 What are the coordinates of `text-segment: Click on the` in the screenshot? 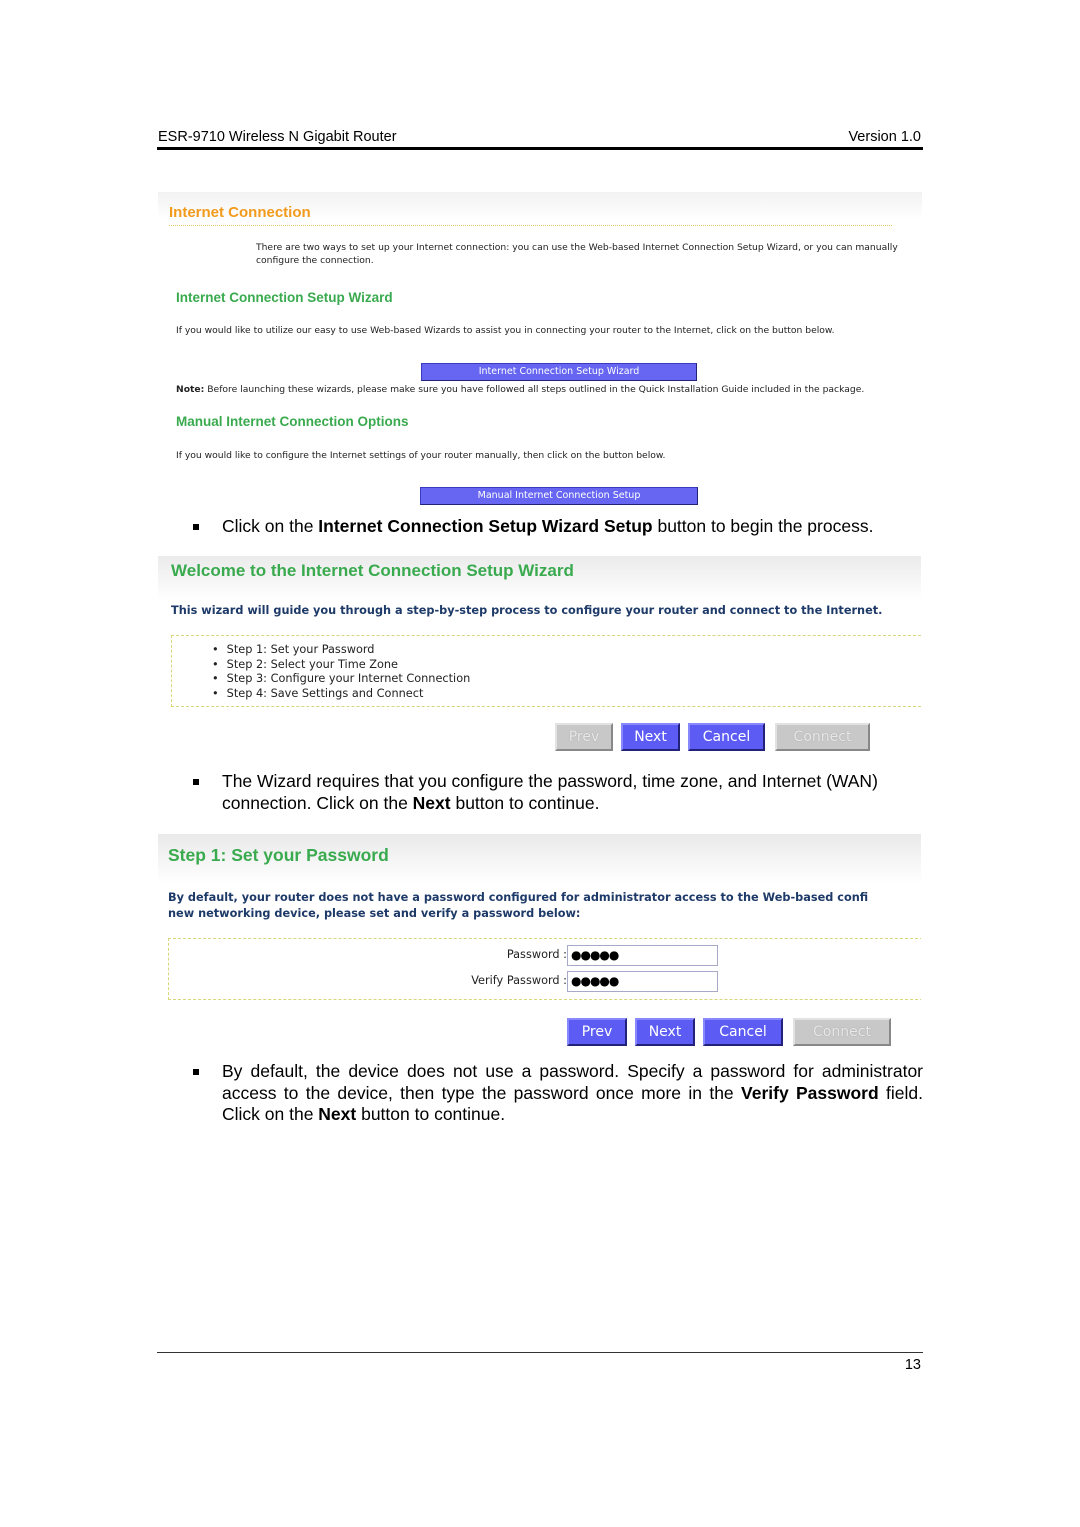 It's located at (270, 526).